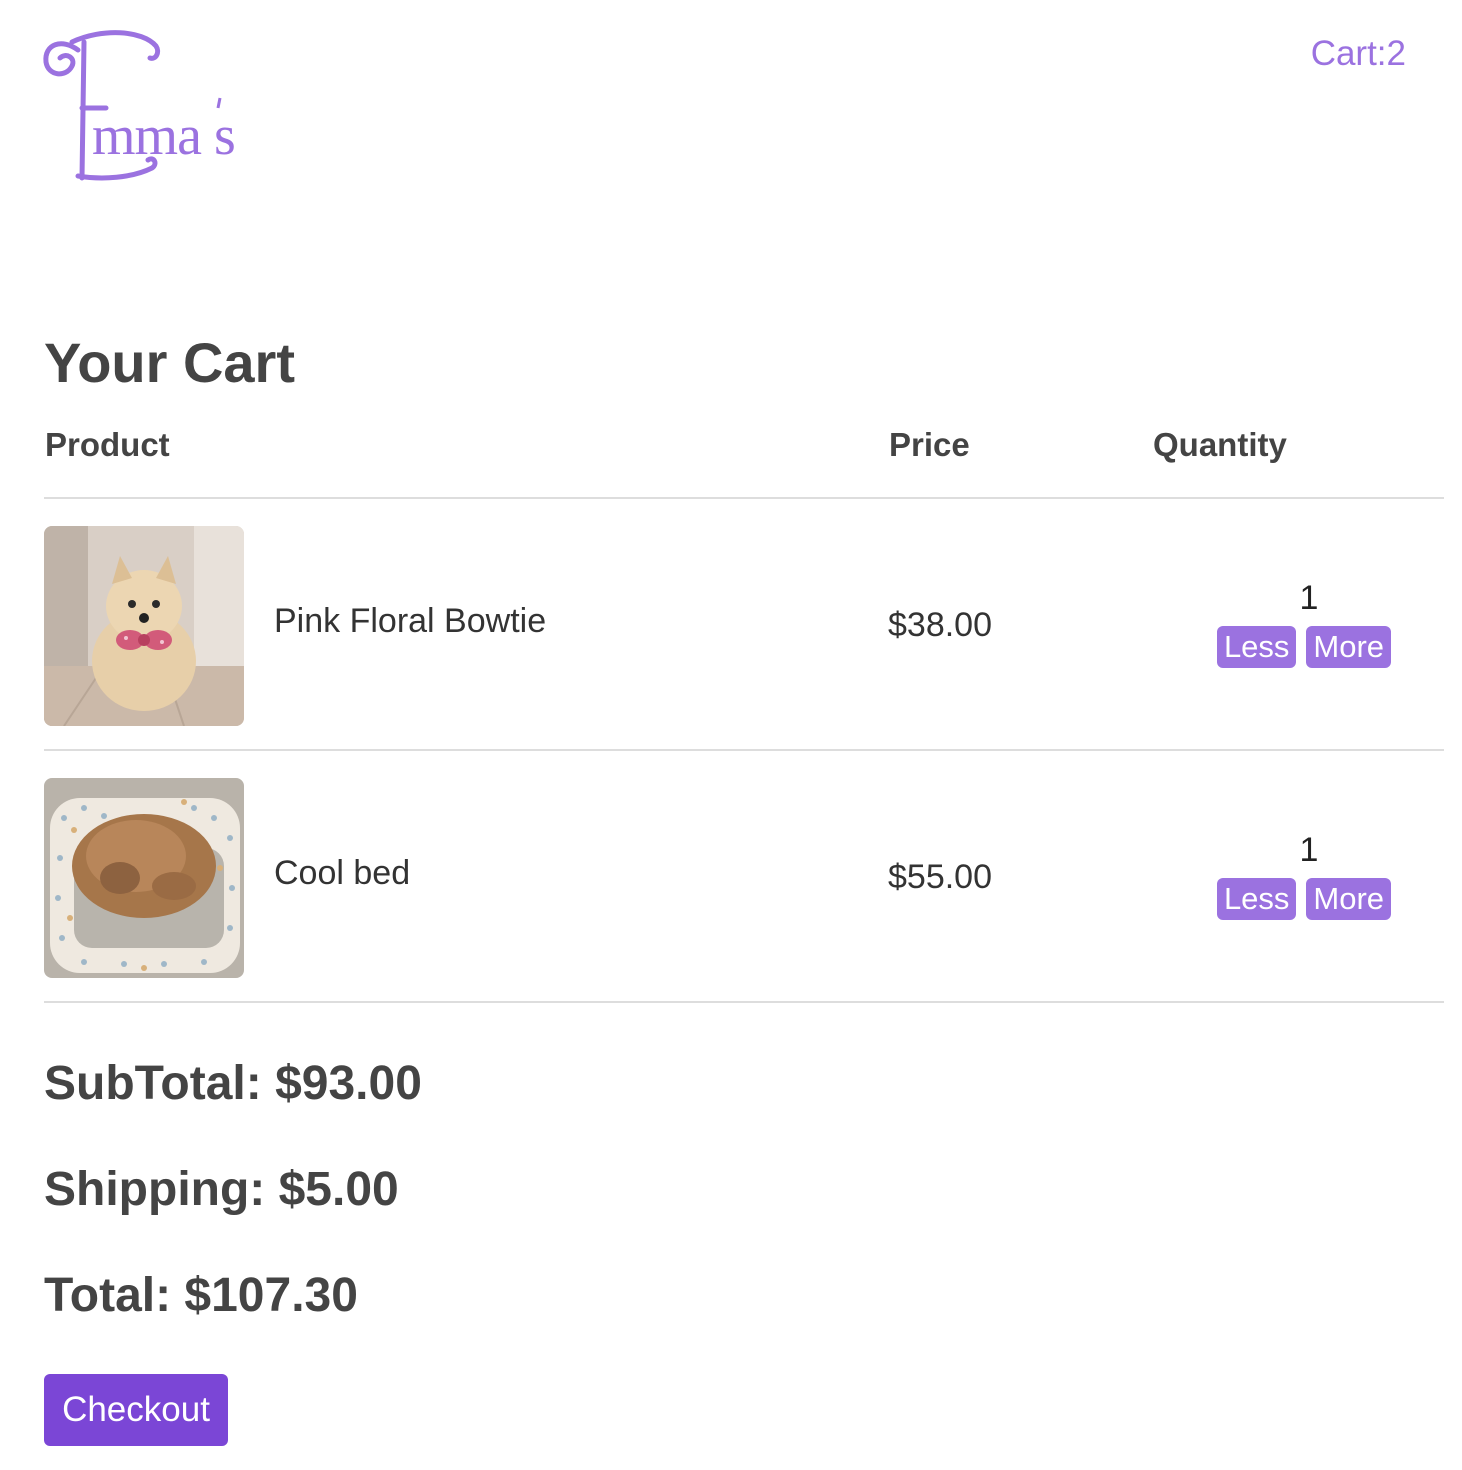  Describe the element at coordinates (201, 1295) in the screenshot. I see `total: Total: $107.30` at that location.